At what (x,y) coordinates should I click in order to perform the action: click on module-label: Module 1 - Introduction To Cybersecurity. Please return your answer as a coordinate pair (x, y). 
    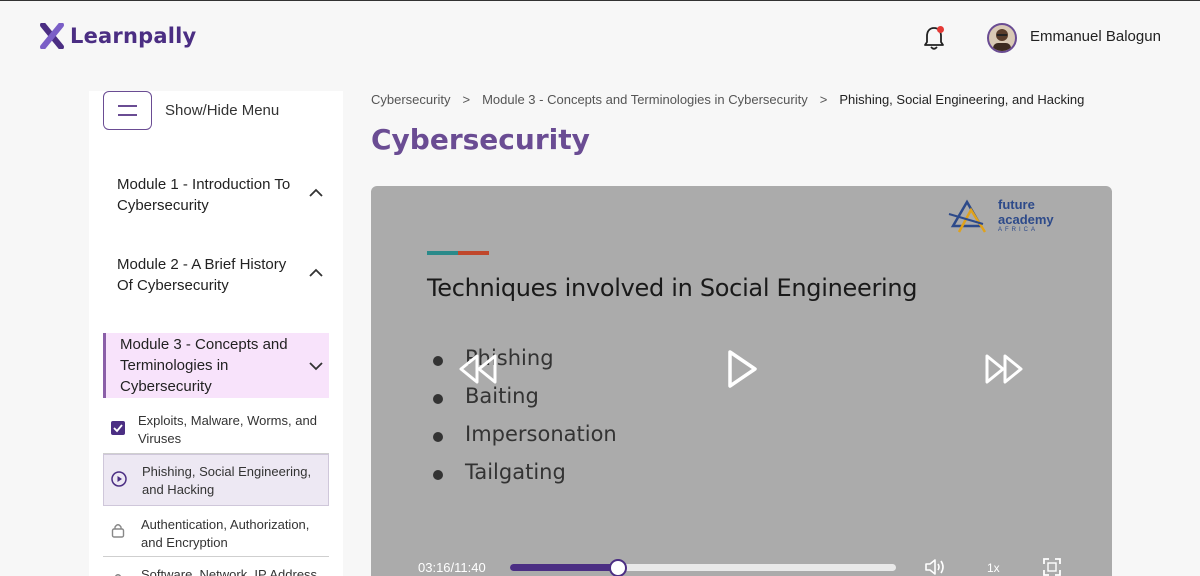
    Looking at the image, I should click on (204, 195).